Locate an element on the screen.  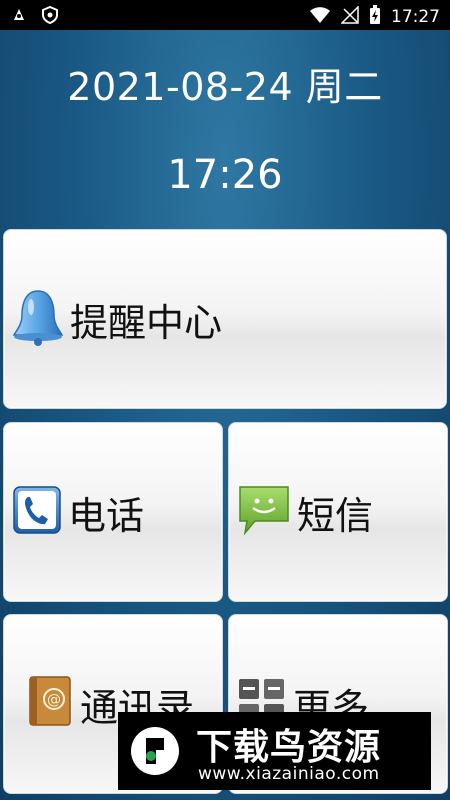
status-bar: 17:27 is located at coordinates (225, 15).